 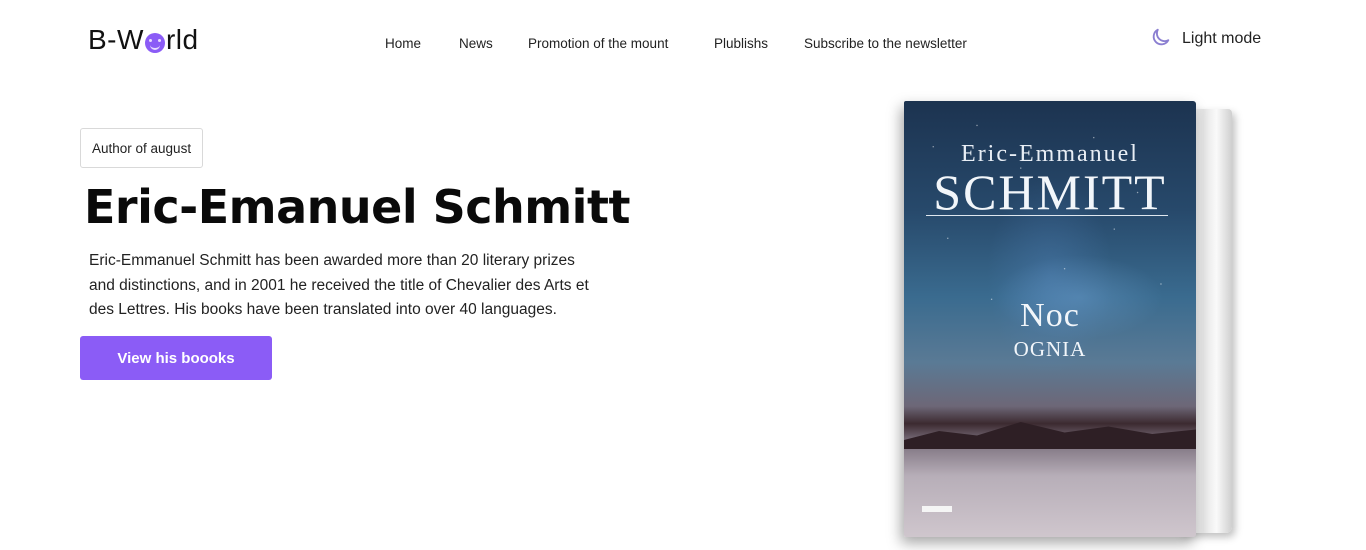 I want to click on light-mode-label: Light mode, so click(x=1222, y=38).